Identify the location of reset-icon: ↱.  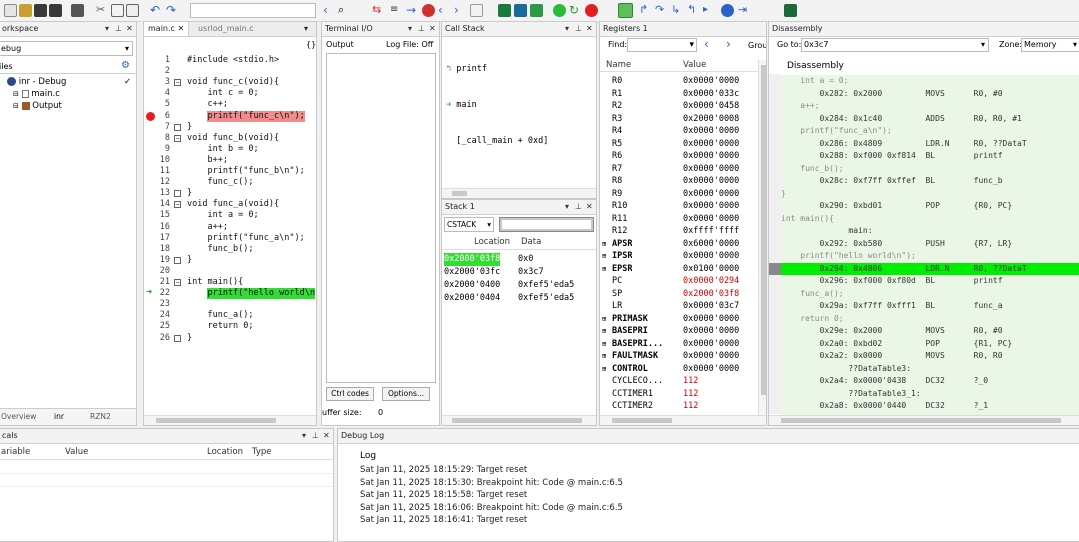
(645, 10).